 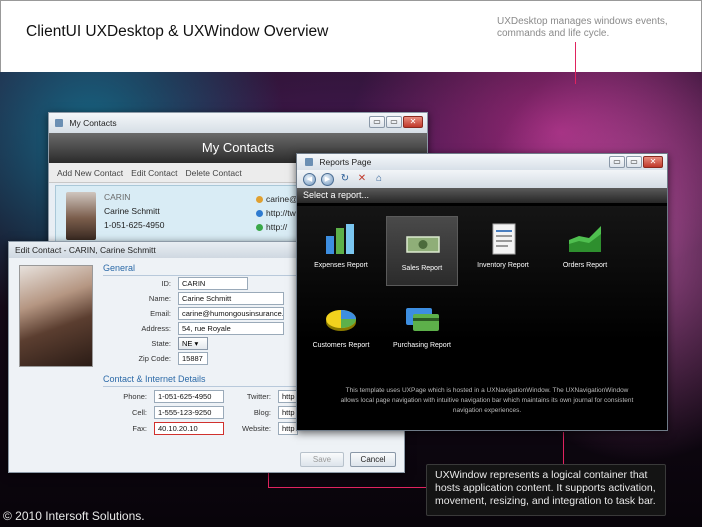 What do you see at coordinates (281, 213) in the screenshot?
I see `contact-twitter: http://tw` at bounding box center [281, 213].